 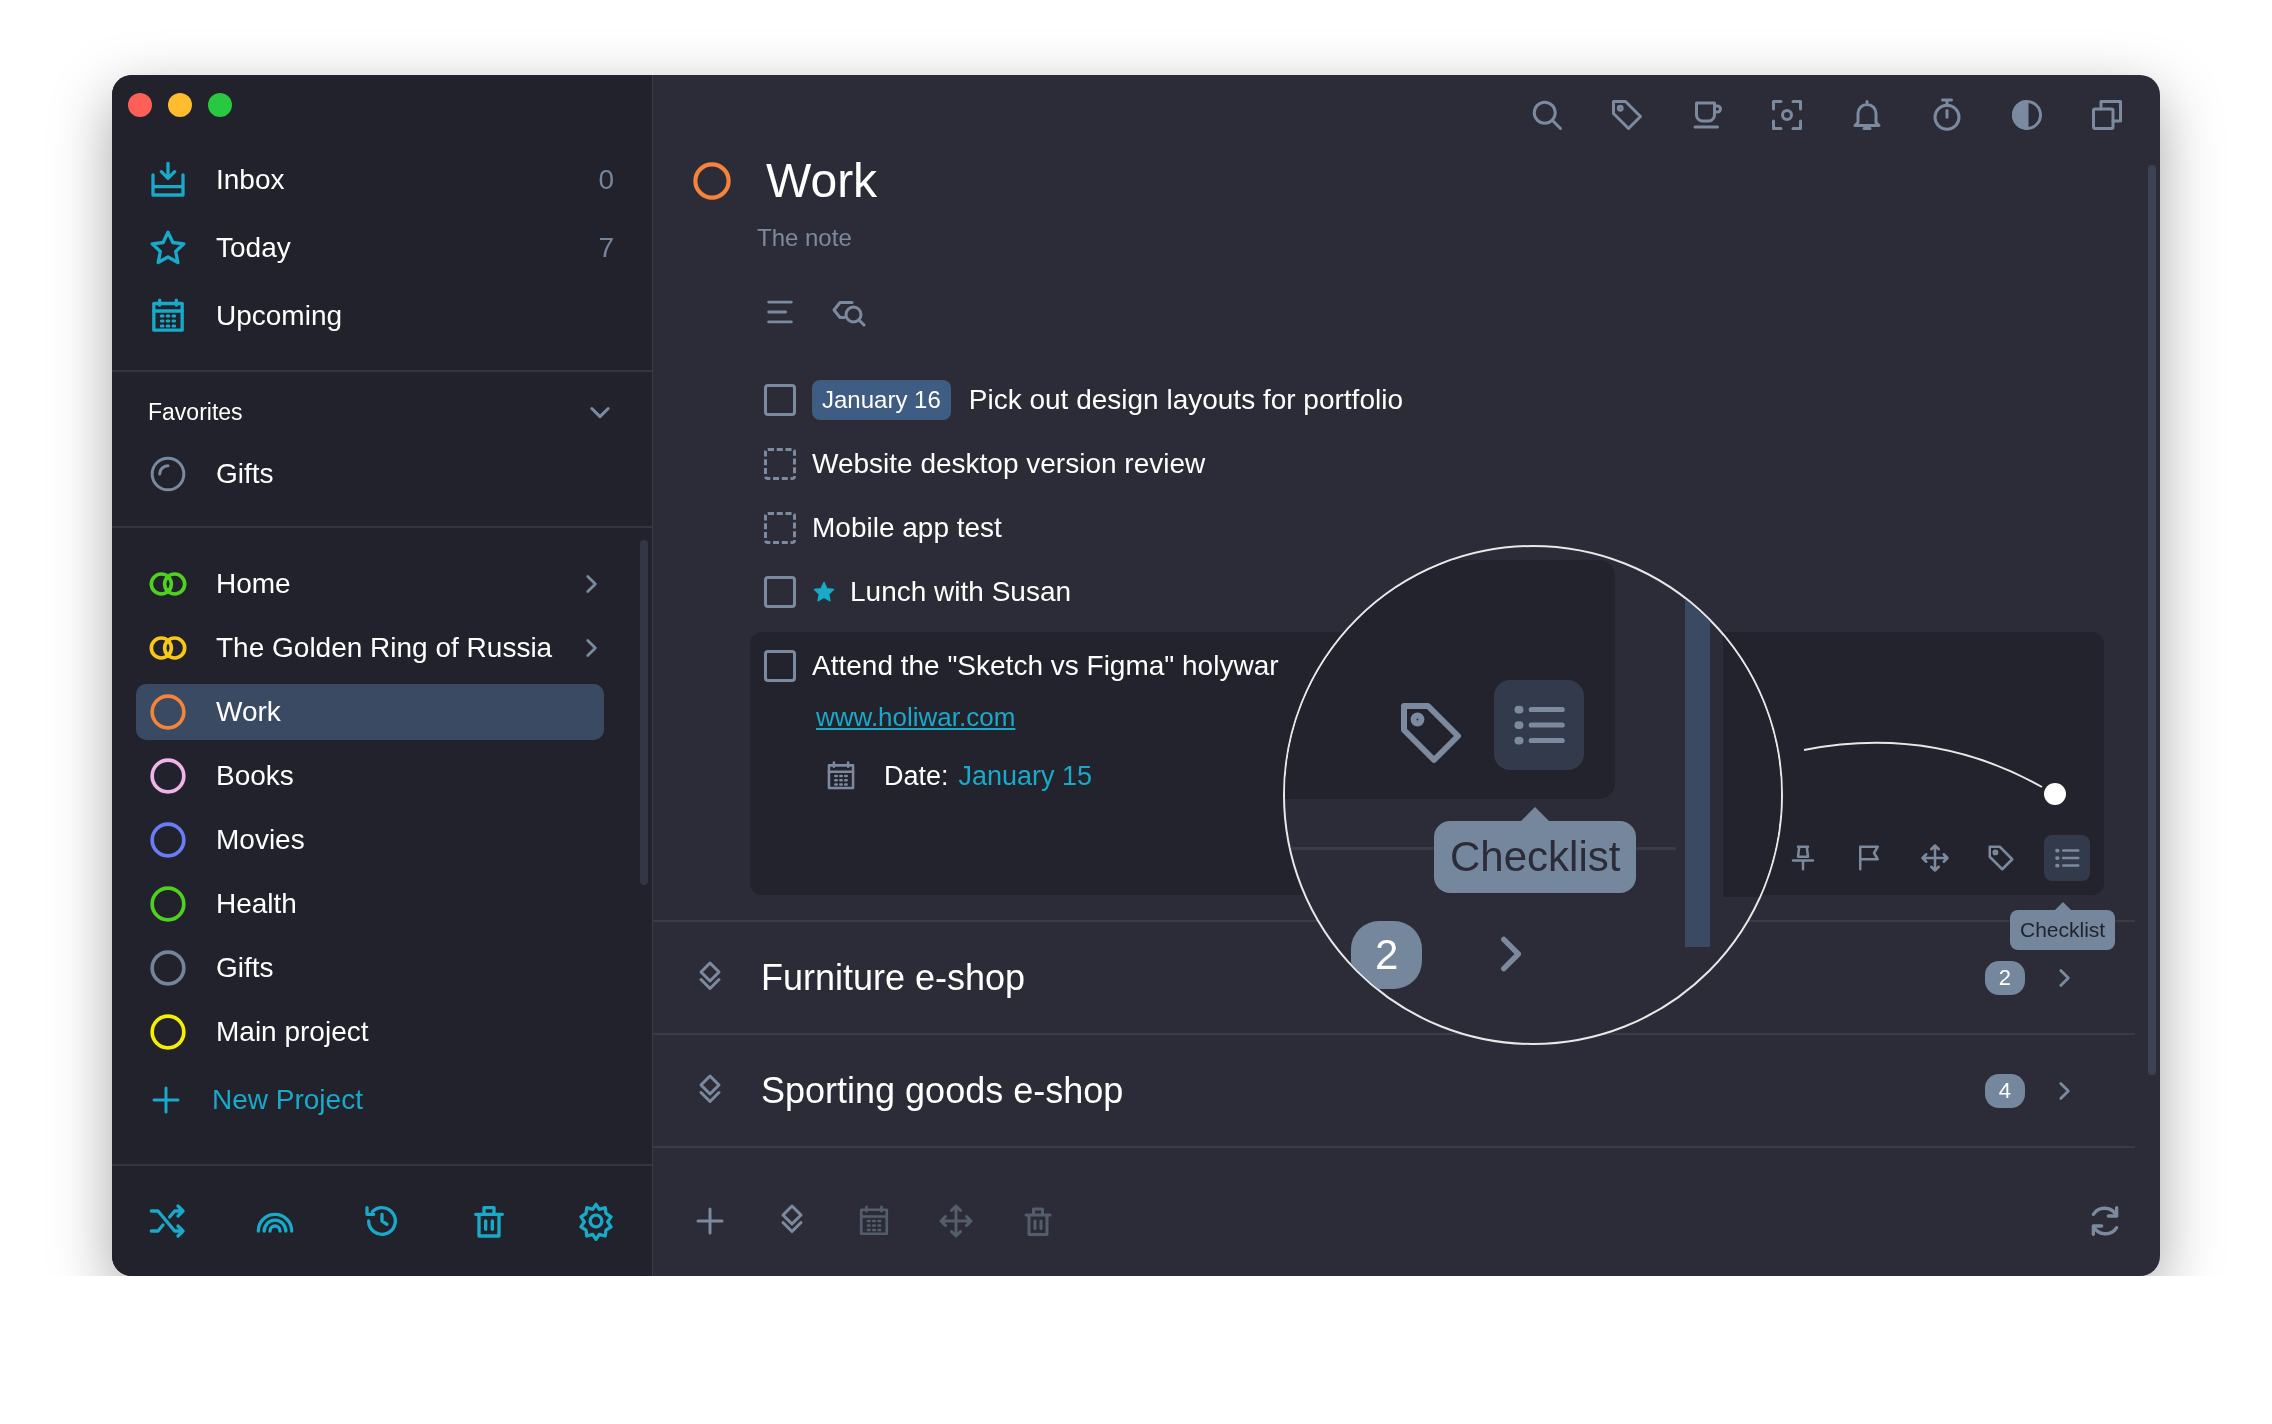 What do you see at coordinates (370, 1032) in the screenshot?
I see `project-item: Main project` at bounding box center [370, 1032].